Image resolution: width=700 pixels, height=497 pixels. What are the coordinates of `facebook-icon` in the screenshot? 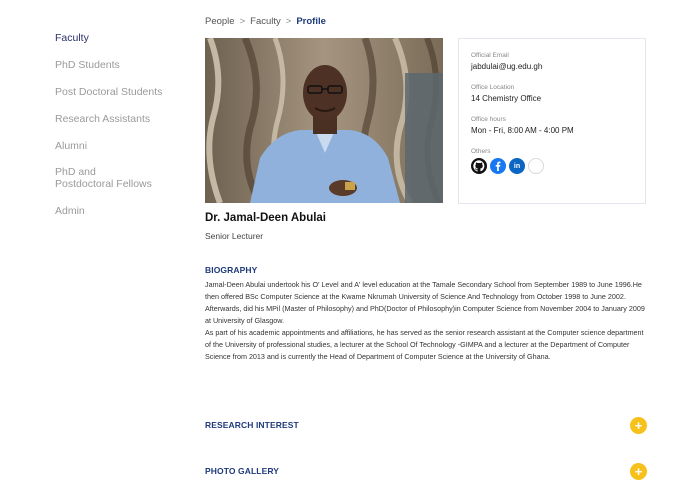 It's located at (498, 166).